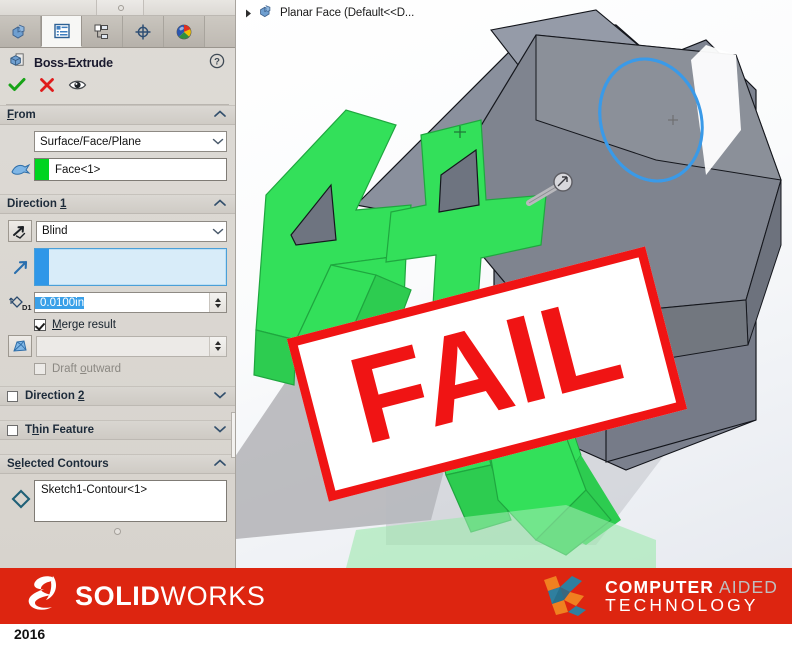  What do you see at coordinates (77, 87) in the screenshot?
I see `preview-eye-icon` at bounding box center [77, 87].